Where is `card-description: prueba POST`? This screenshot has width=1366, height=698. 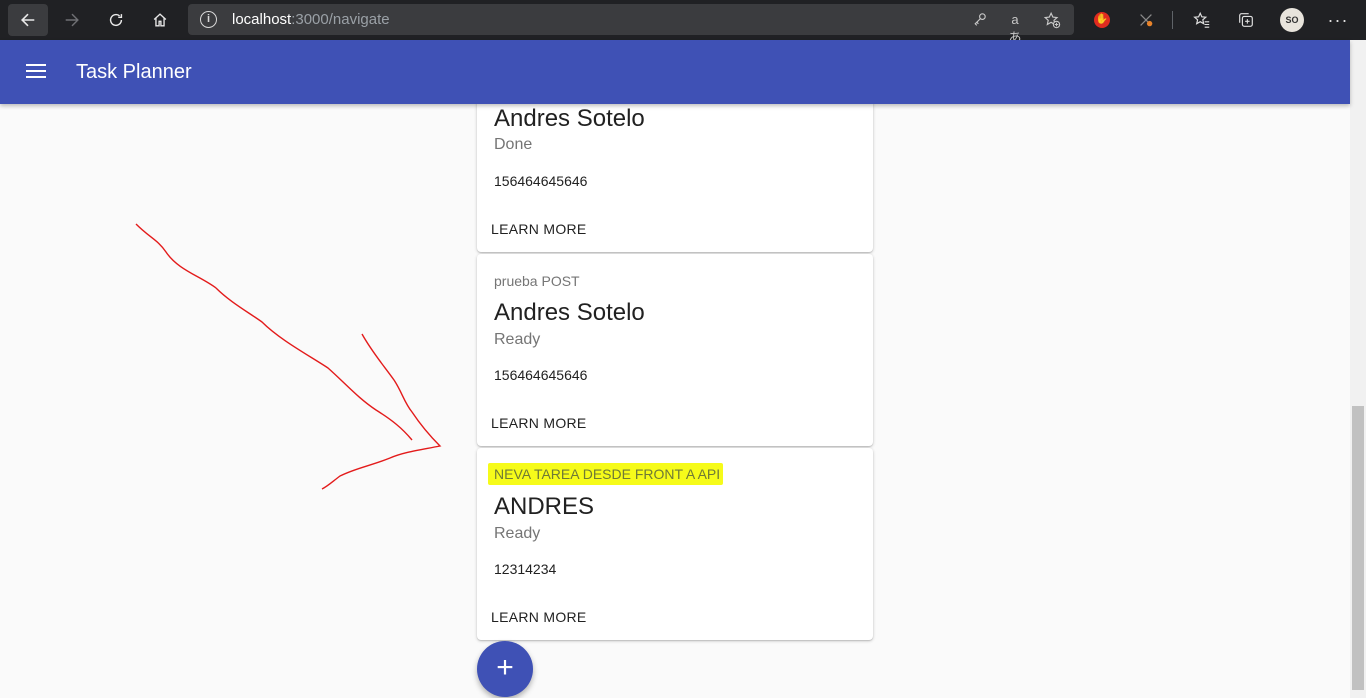
card-description: prueba POST is located at coordinates (537, 281).